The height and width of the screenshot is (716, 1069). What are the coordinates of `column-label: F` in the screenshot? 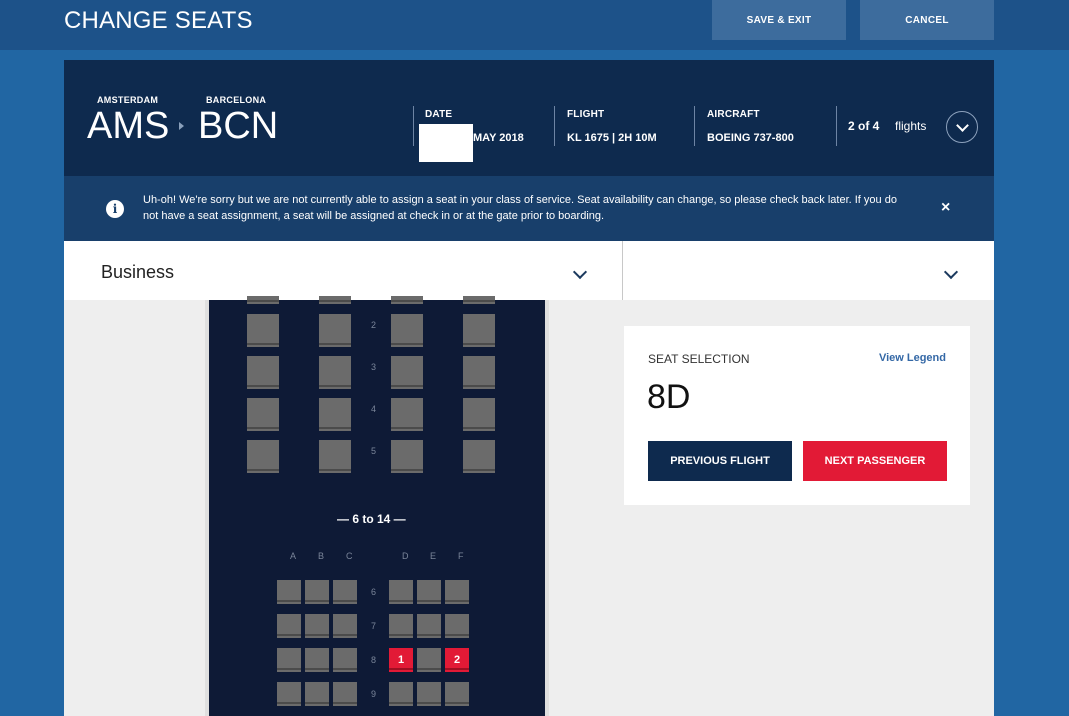 It's located at (461, 556).